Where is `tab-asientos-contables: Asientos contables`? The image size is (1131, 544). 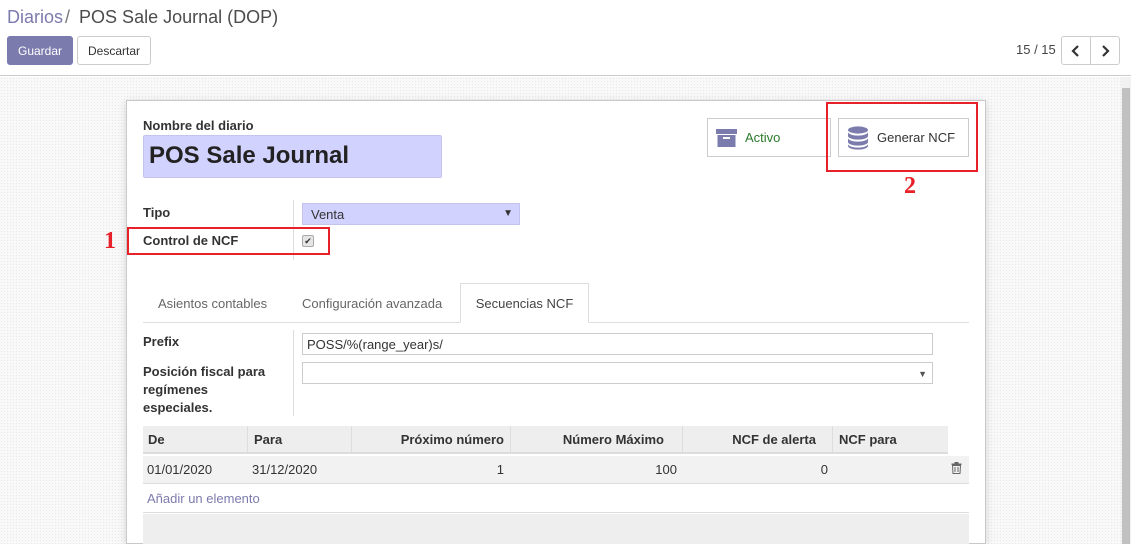 tab-asientos-contables: Asientos contables is located at coordinates (212, 303).